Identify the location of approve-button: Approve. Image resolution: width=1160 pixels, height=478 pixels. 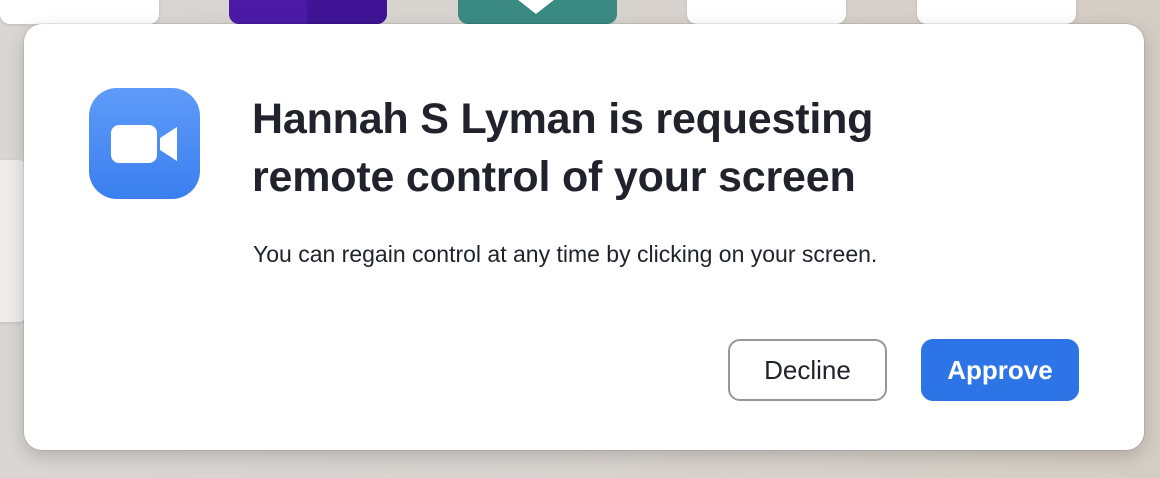
(1000, 370).